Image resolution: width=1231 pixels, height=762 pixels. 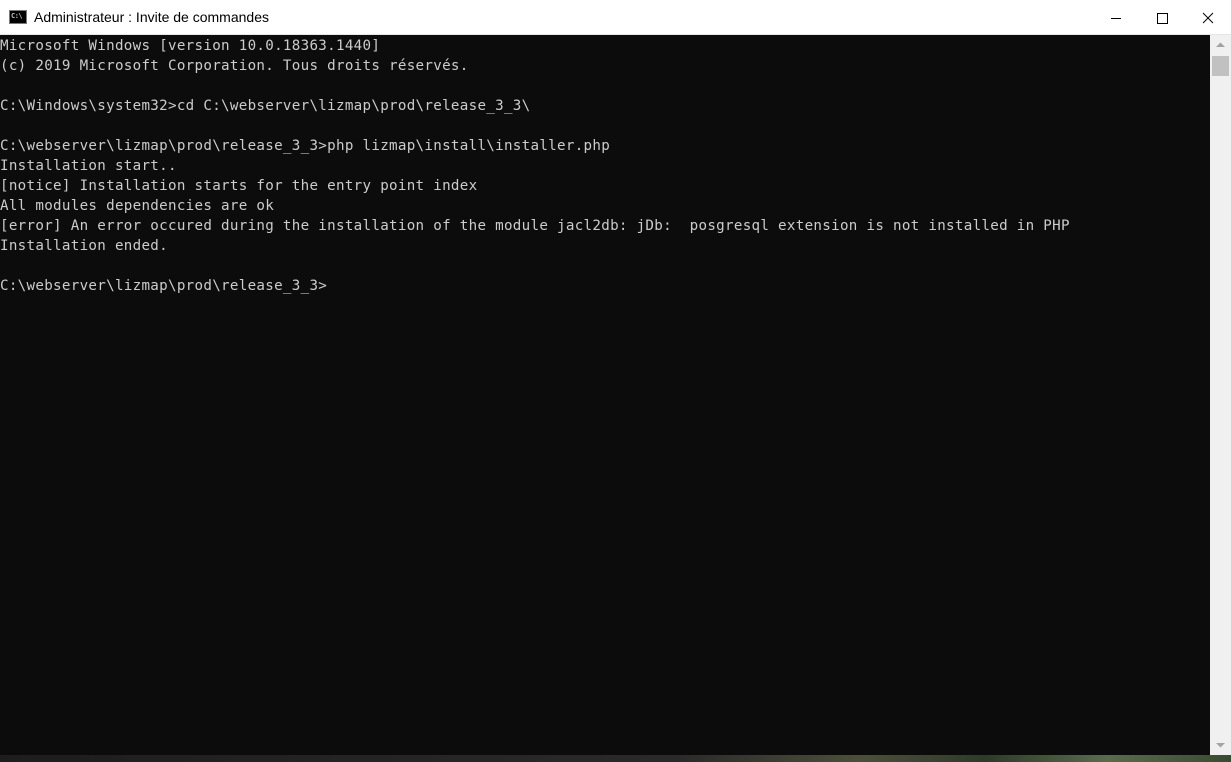 I want to click on minimize-icon, so click(x=1116, y=18).